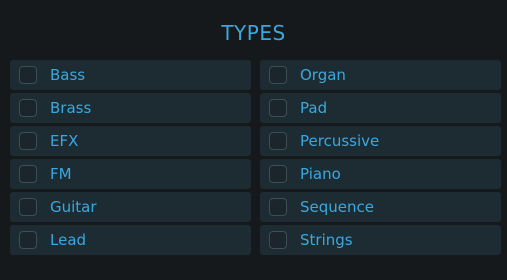 Image resolution: width=507 pixels, height=280 pixels. Describe the element at coordinates (130, 207) in the screenshot. I see `type-item-guitar: Guitar` at that location.